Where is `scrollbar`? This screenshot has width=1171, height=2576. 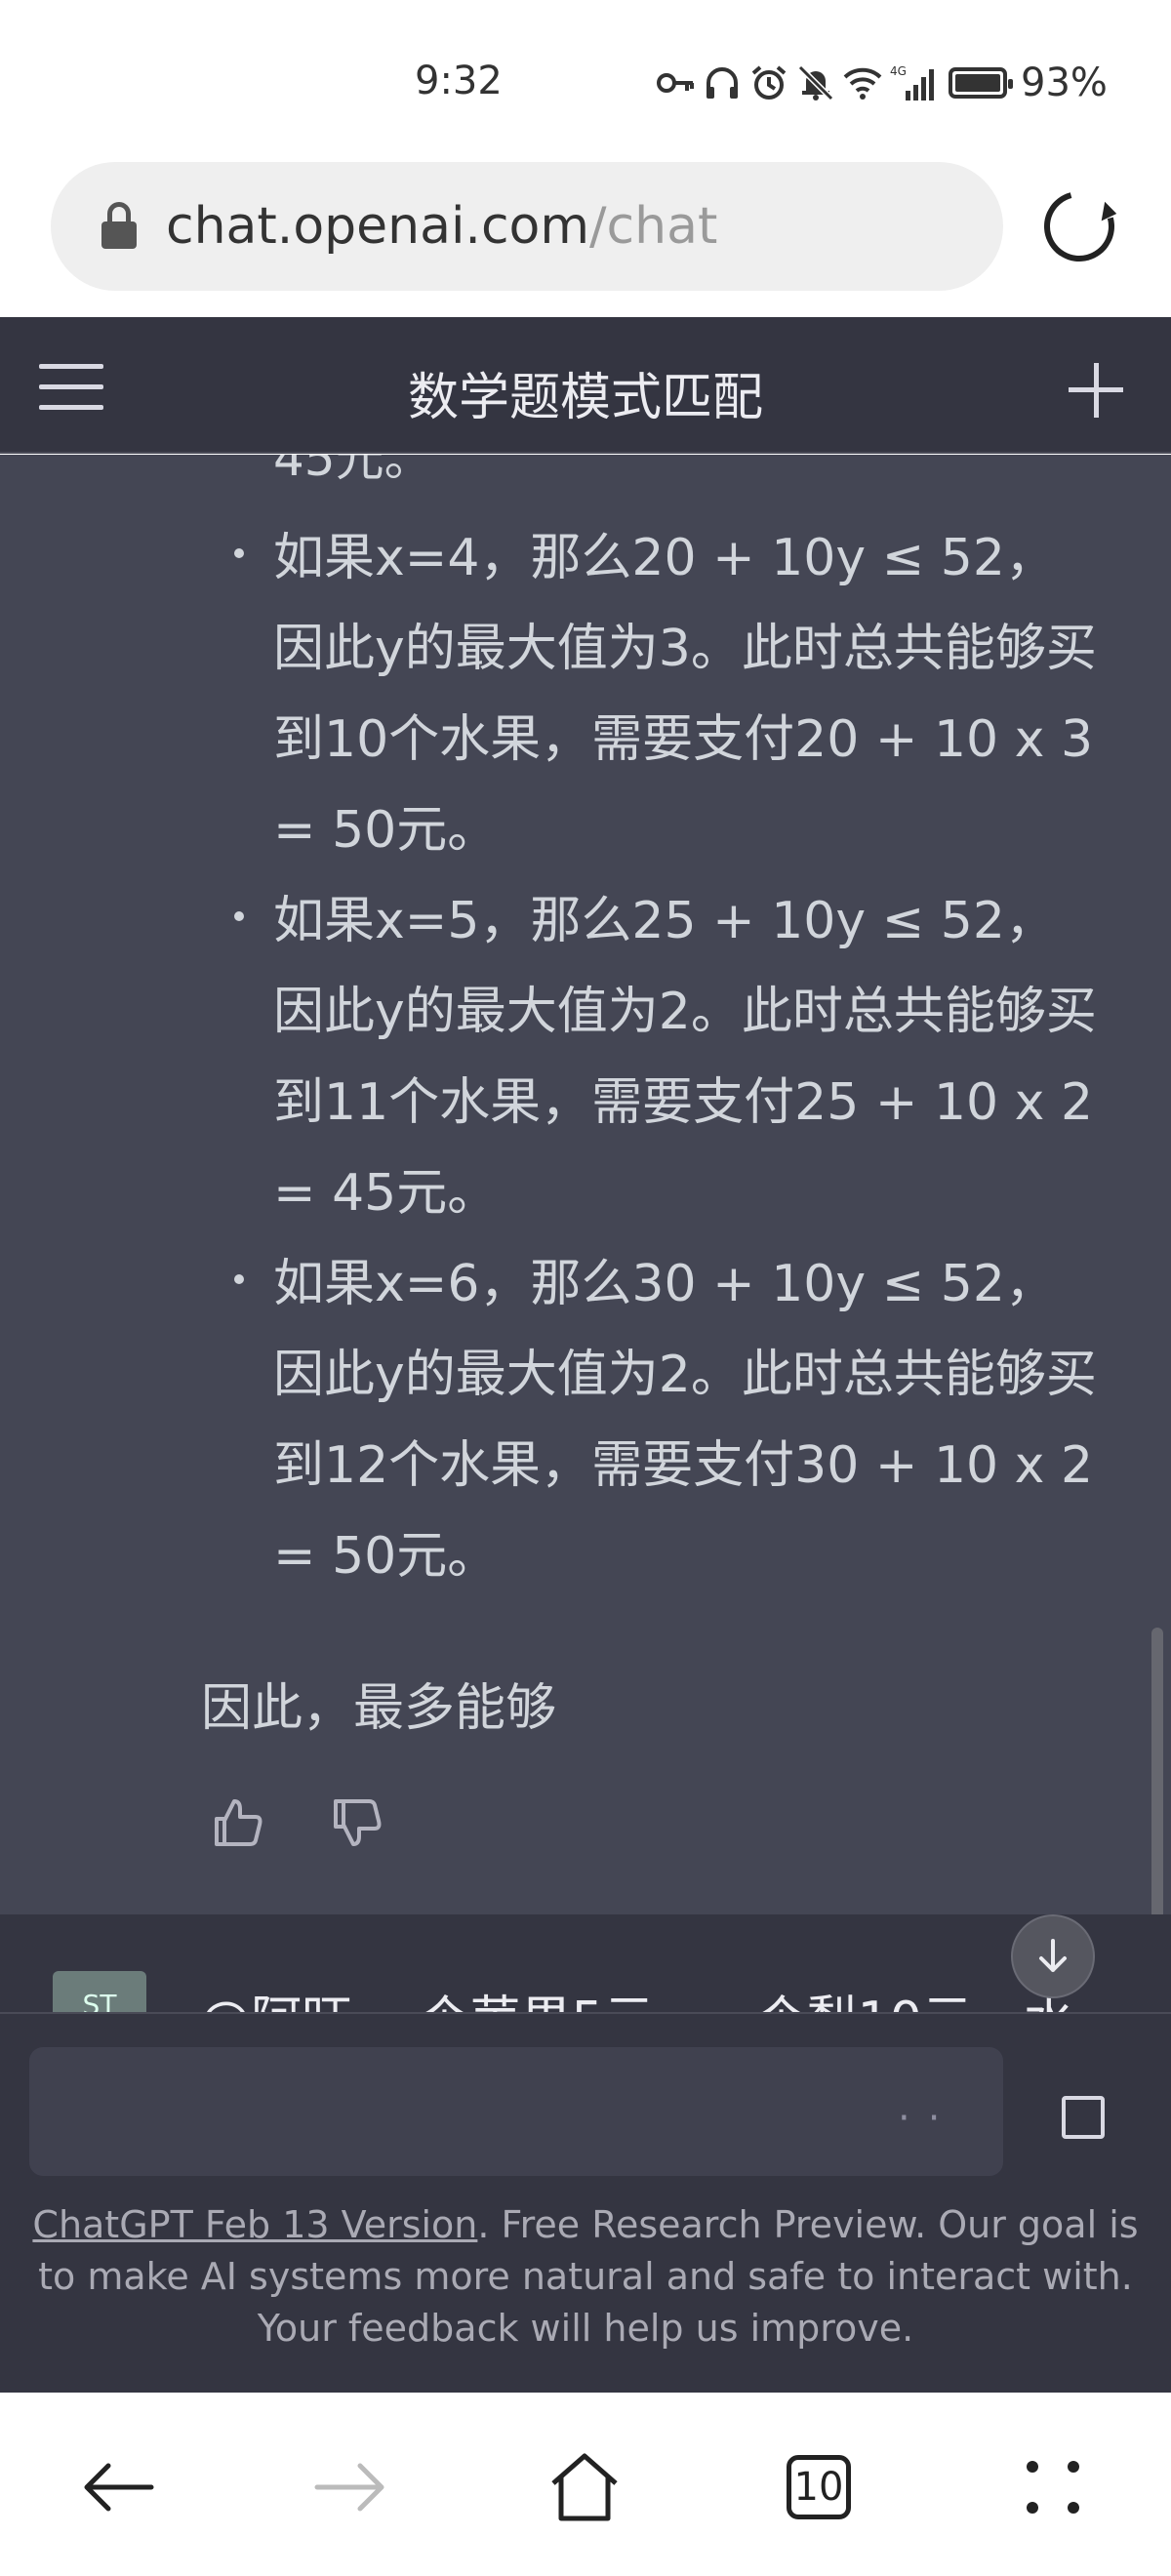 scrollbar is located at coordinates (1157, 1772).